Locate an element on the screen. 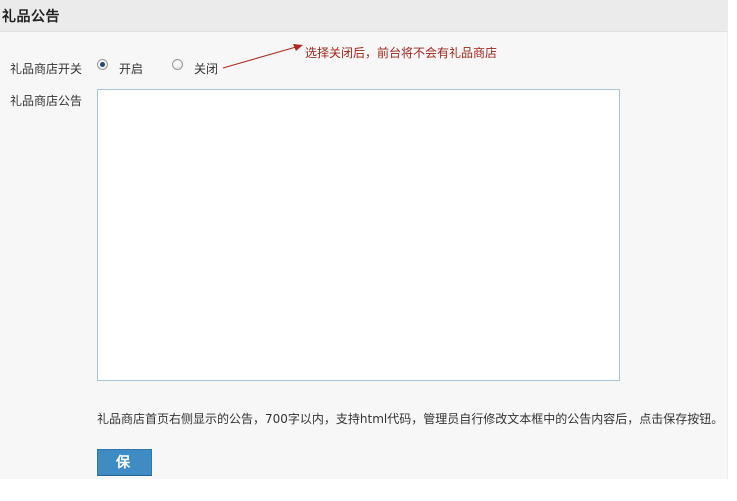  shop-switch-label: 礼品商店开关 is located at coordinates (46, 69).